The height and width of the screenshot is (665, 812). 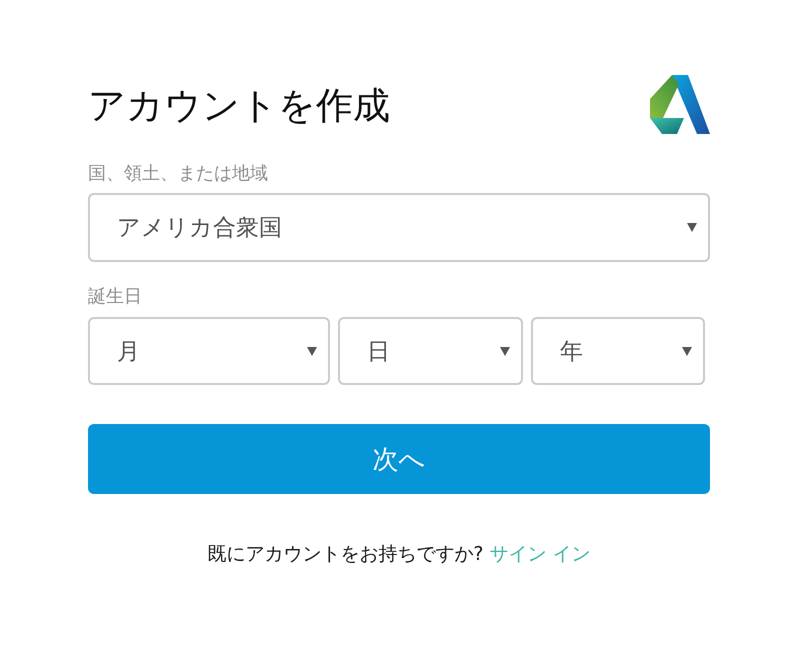 I want to click on sign-in-prompt: 既にアカウントをお持ちですか? サイン イン, so click(x=399, y=554).